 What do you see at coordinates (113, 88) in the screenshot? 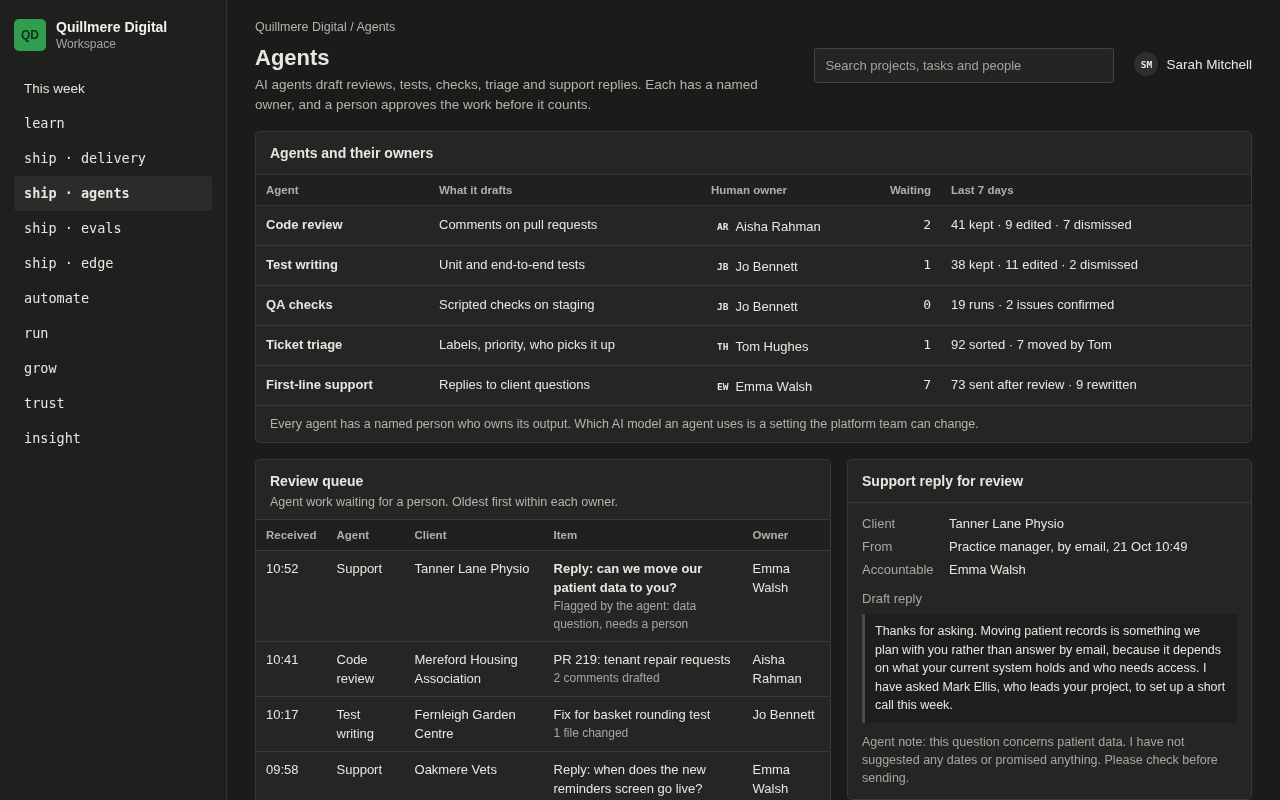
I see `sidebar-item: This week` at bounding box center [113, 88].